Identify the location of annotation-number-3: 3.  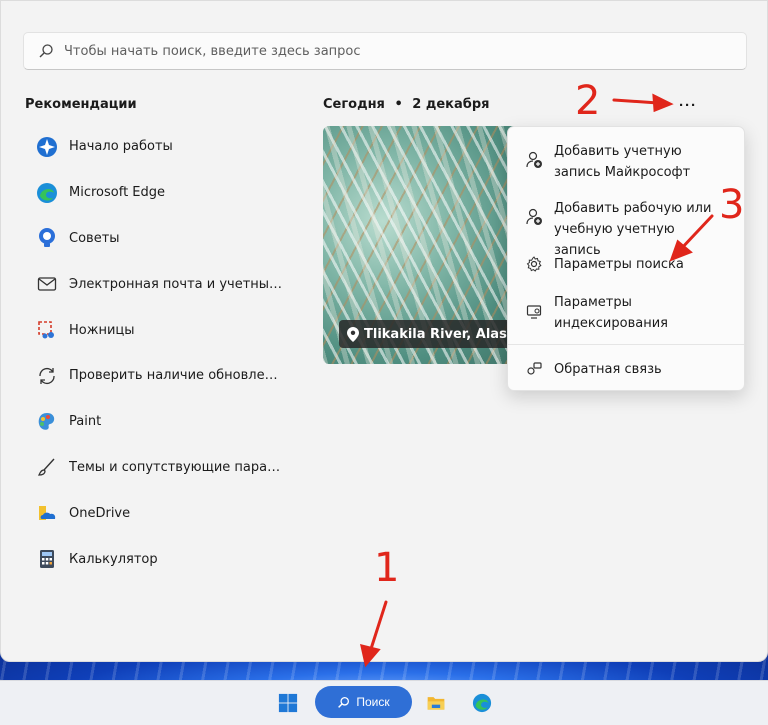
(732, 205).